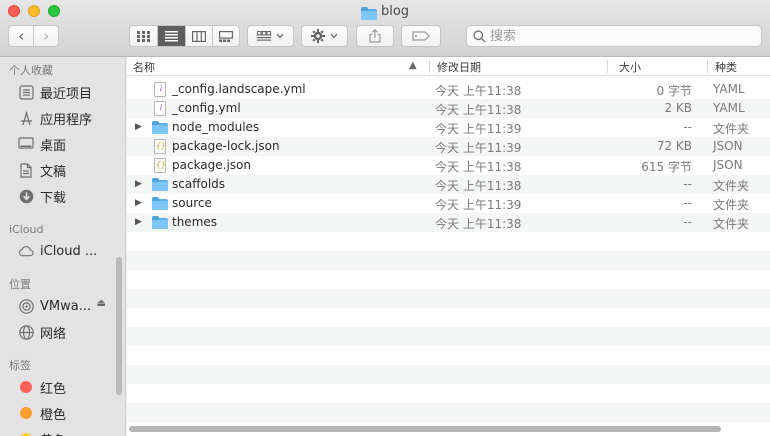 The height and width of the screenshot is (436, 770). I want to click on icloud-icon, so click(26, 251).